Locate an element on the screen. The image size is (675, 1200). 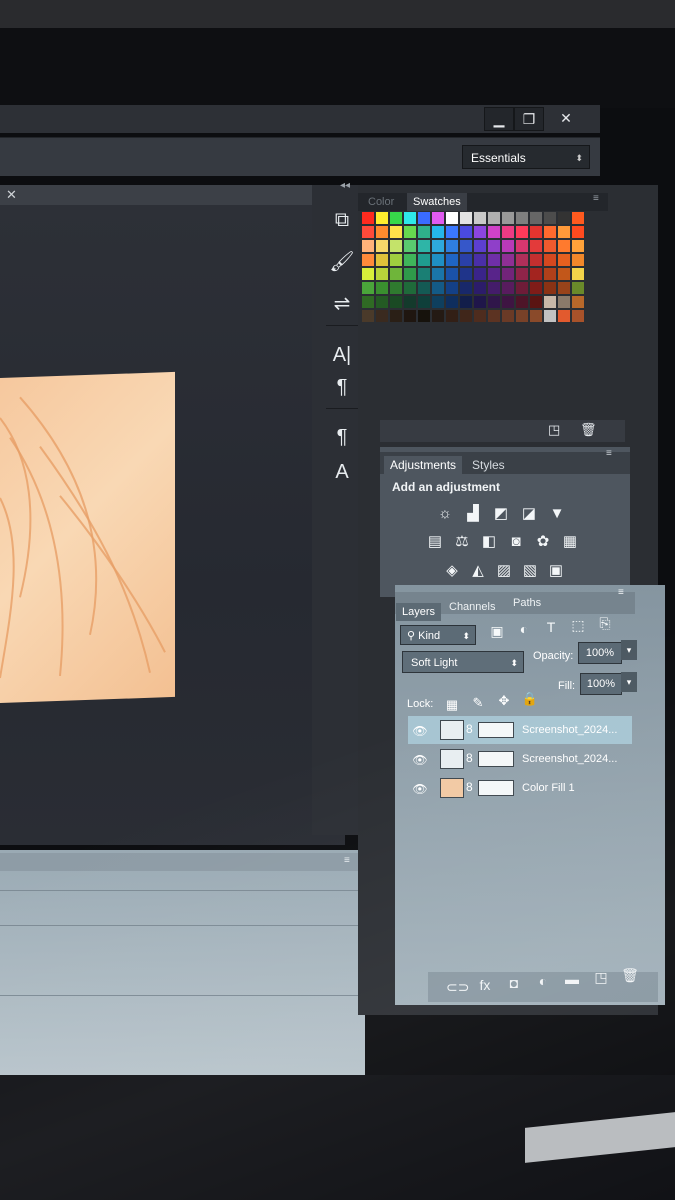
lock-transparent-icon: ▦ is located at coordinates (452, 705).